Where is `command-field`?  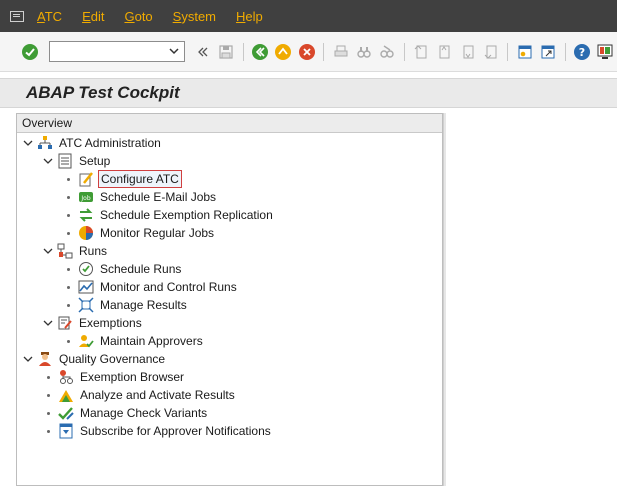
command-field is located at coordinates (117, 51).